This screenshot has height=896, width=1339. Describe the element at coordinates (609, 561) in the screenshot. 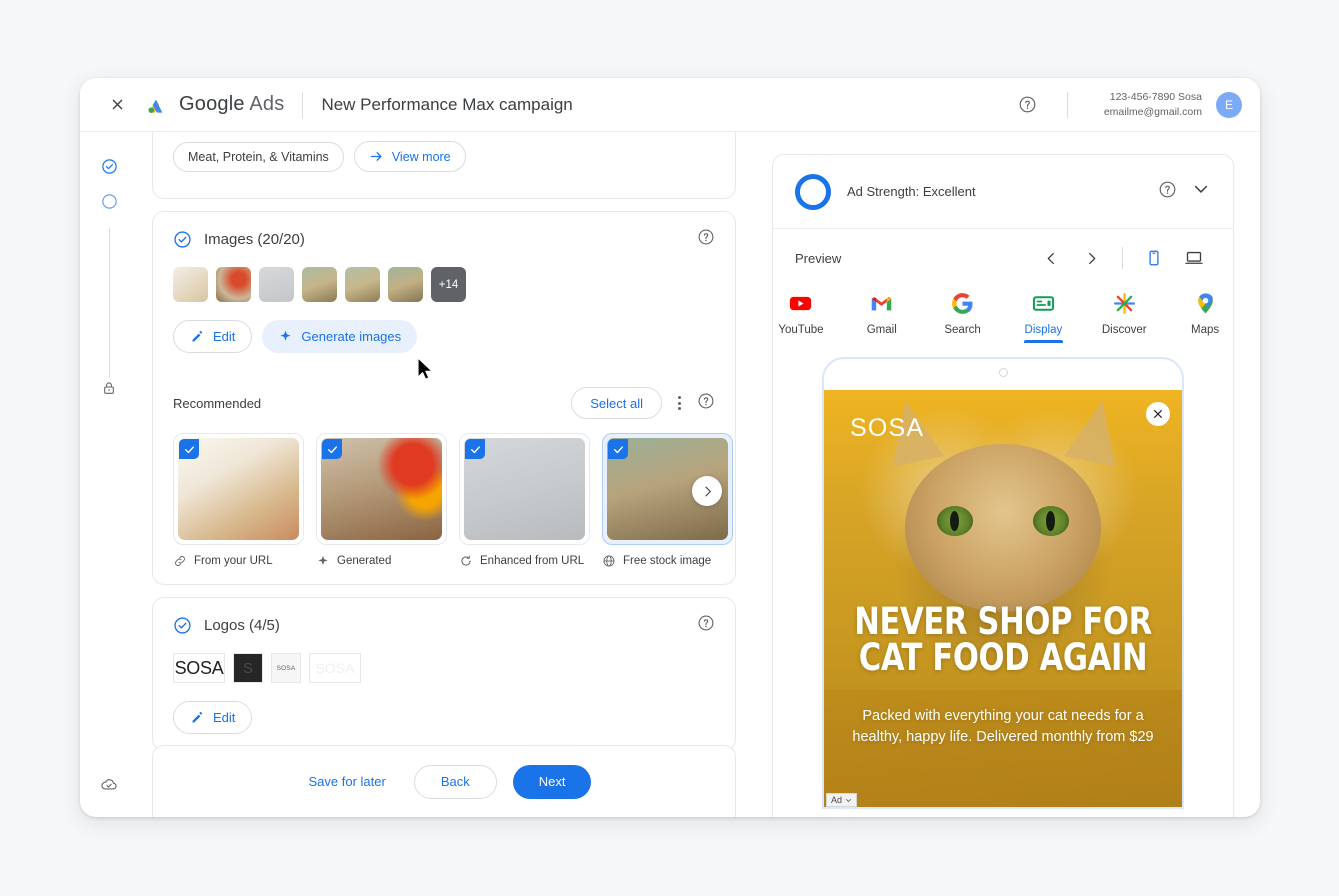

I see `globe-icon` at that location.